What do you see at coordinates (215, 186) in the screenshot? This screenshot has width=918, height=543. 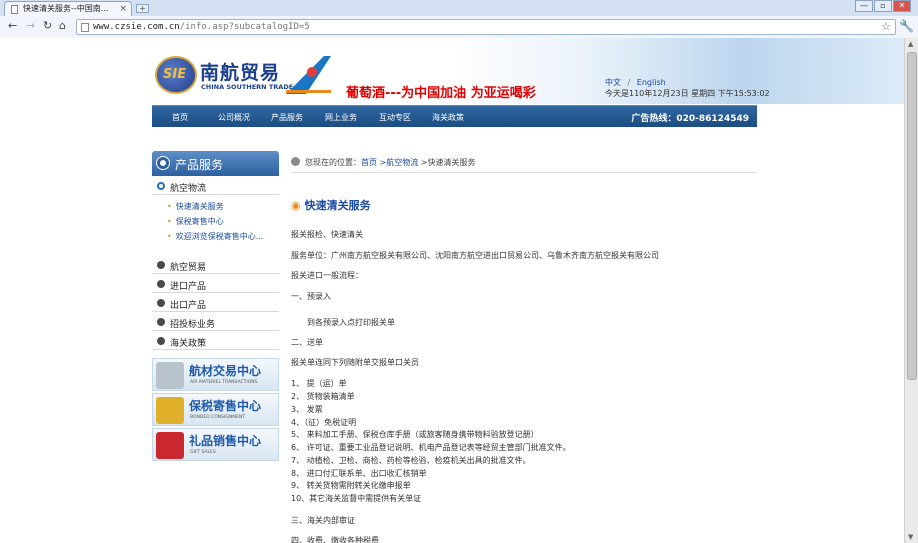 I see `sidebar-item-aviation-logistics: 航空物流` at bounding box center [215, 186].